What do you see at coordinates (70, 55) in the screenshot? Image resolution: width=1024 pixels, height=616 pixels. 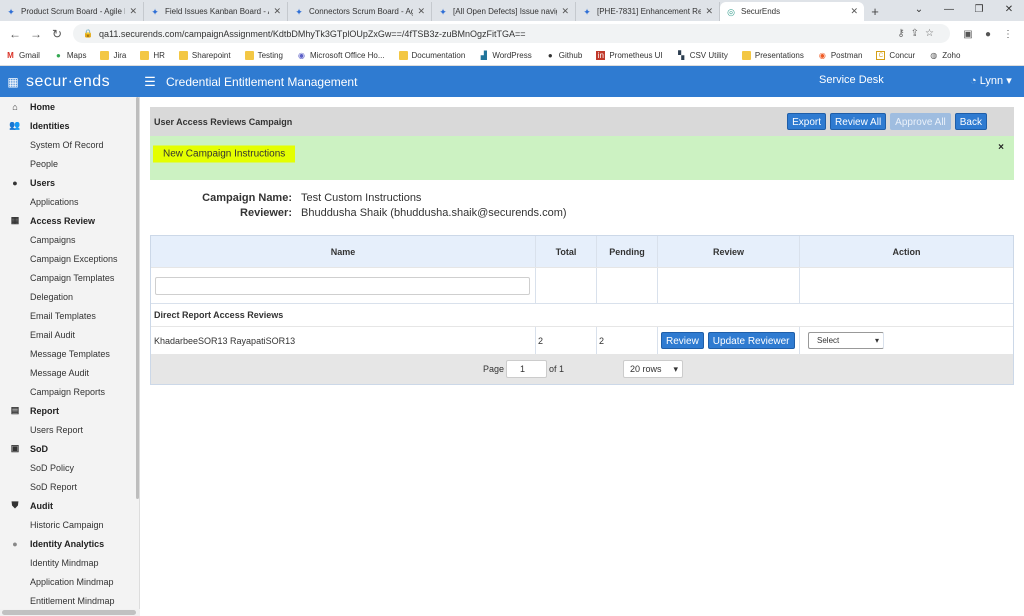 I see `bookmark-maps: ● Maps` at bounding box center [70, 55].